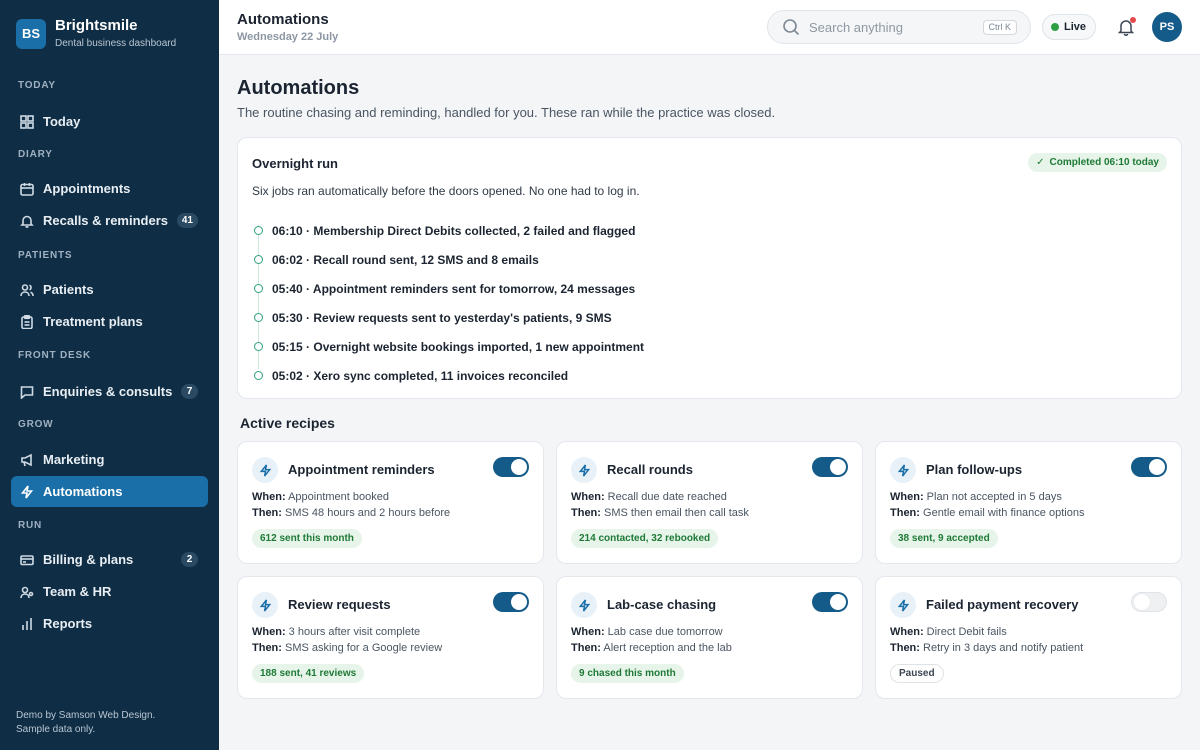 This screenshot has width=1200, height=750. Describe the element at coordinates (351, 513) in the screenshot. I see `recipe-then: Then: SMS 48 hours and 2 hours before` at that location.